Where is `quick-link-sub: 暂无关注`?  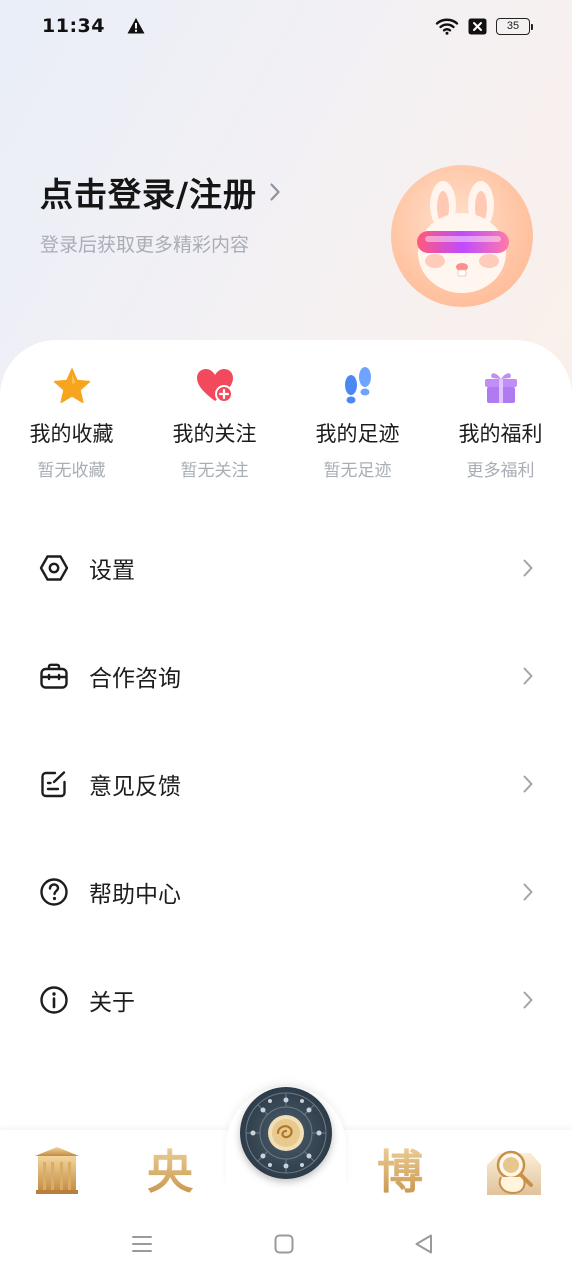
quick-link-sub: 暂无关注 is located at coordinates (214, 471).